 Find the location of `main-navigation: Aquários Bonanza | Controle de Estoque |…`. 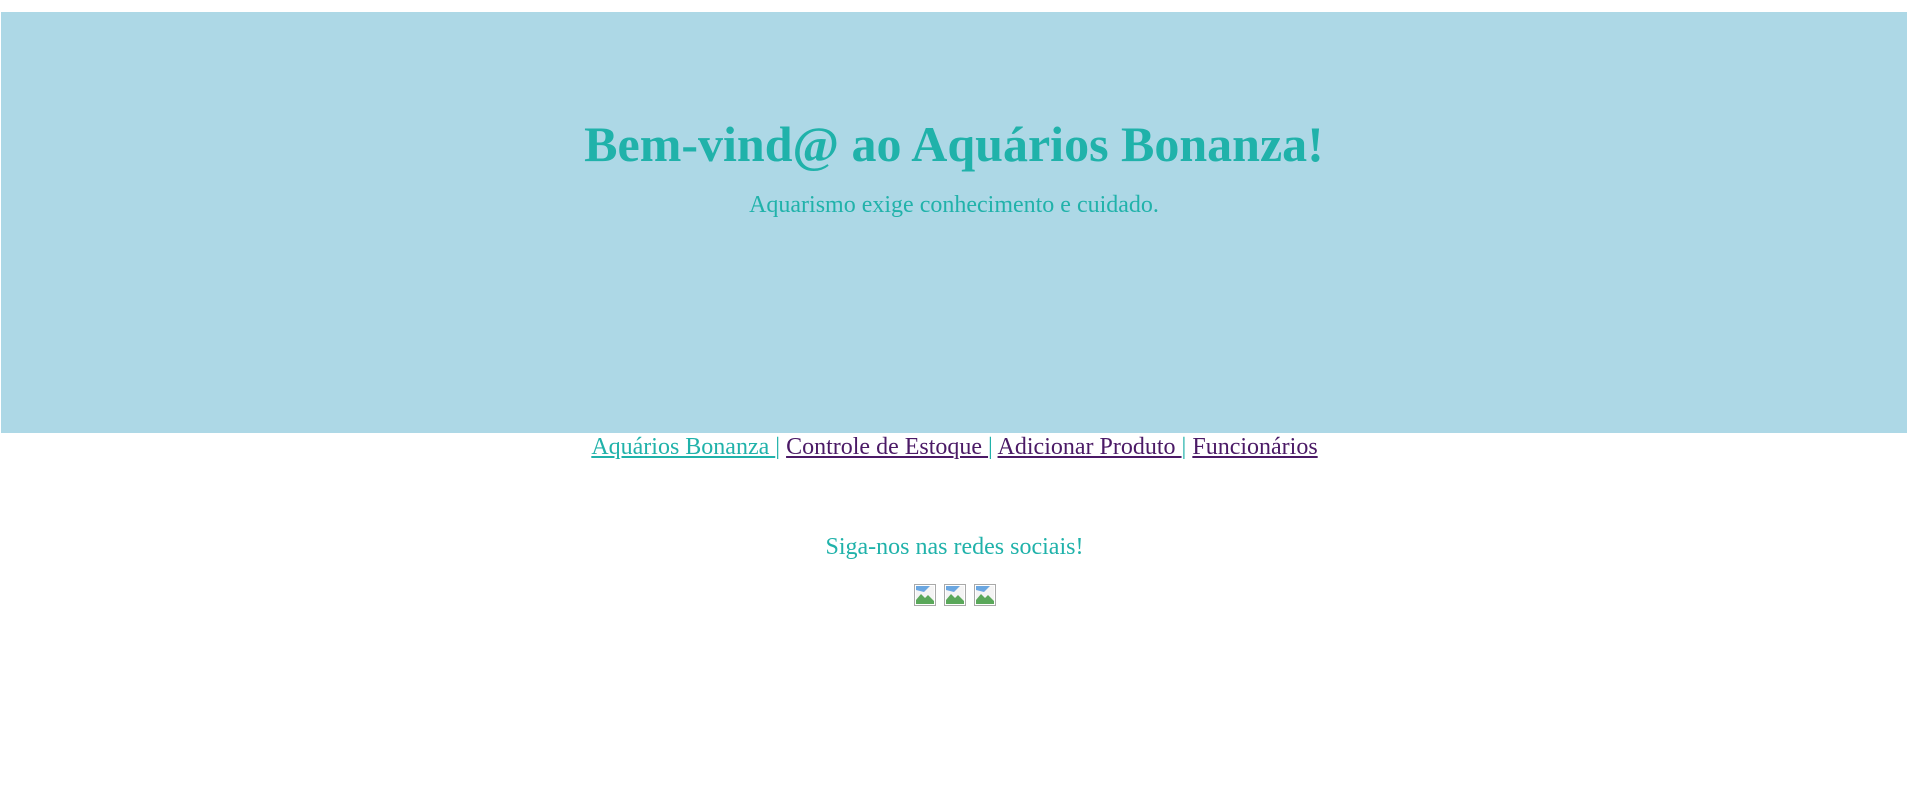

main-navigation: Aquários Bonanza | Controle de Estoque |… is located at coordinates (954, 447).